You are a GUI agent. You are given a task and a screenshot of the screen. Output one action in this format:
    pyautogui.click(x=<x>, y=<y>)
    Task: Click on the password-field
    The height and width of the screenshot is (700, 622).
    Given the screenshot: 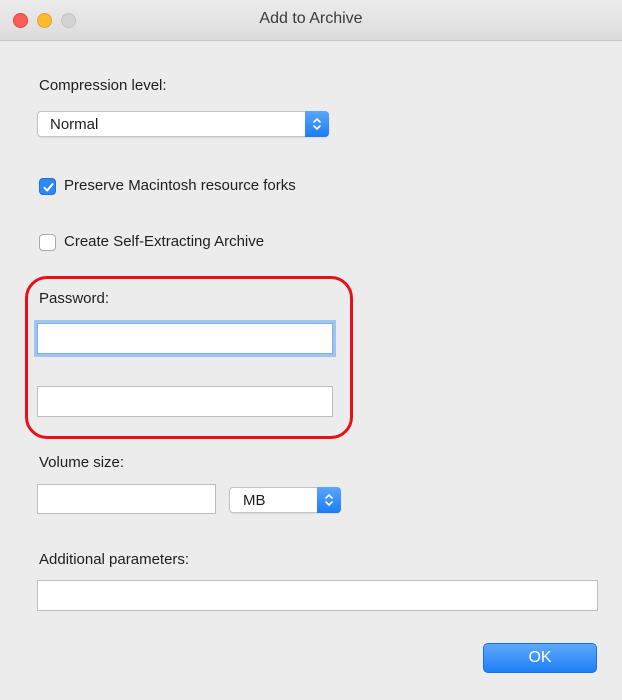 What is the action you would take?
    pyautogui.click(x=185, y=338)
    